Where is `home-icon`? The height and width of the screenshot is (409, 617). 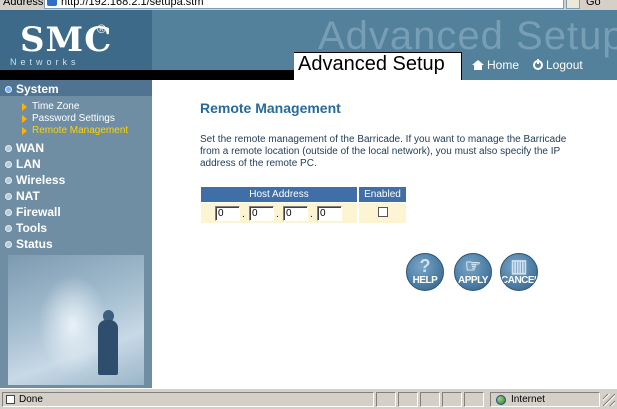
home-icon is located at coordinates (478, 65).